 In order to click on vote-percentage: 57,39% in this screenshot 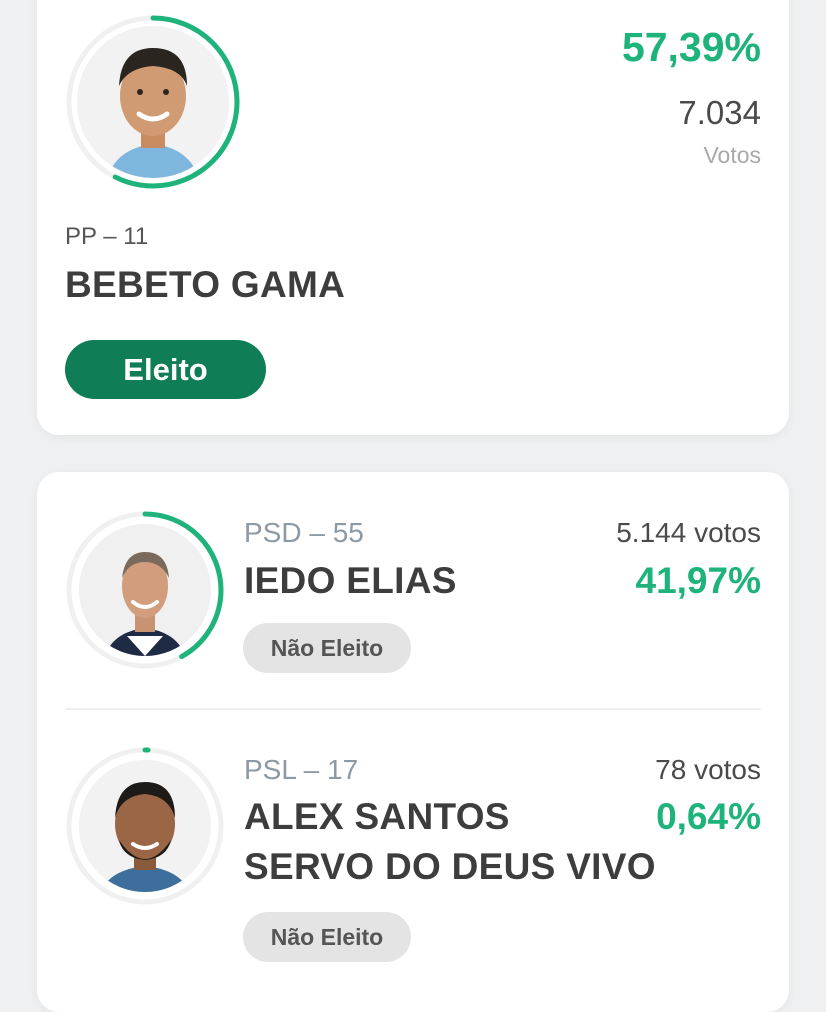, I will do `click(691, 47)`.